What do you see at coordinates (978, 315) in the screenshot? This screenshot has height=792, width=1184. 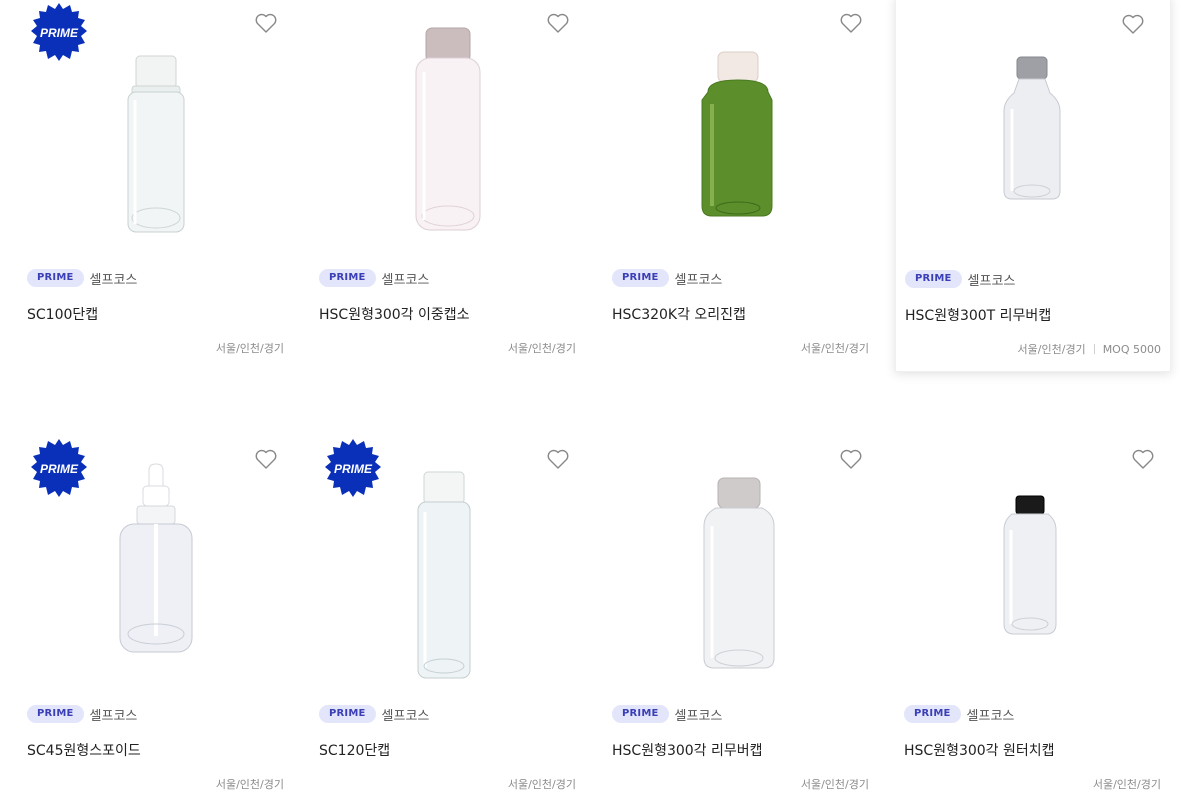 I see `product-name: HSC원형300T 리무버캡` at bounding box center [978, 315].